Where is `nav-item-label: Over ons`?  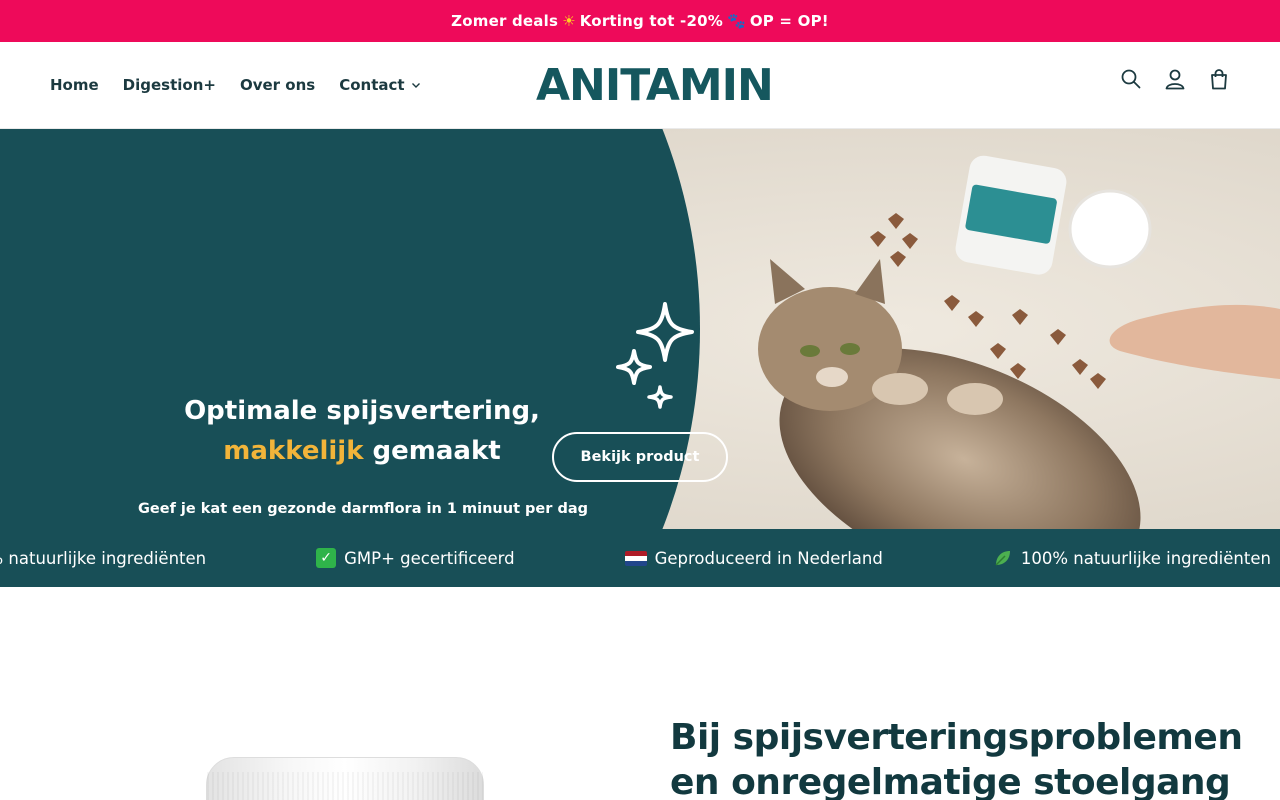 nav-item-label: Over ons is located at coordinates (277, 85).